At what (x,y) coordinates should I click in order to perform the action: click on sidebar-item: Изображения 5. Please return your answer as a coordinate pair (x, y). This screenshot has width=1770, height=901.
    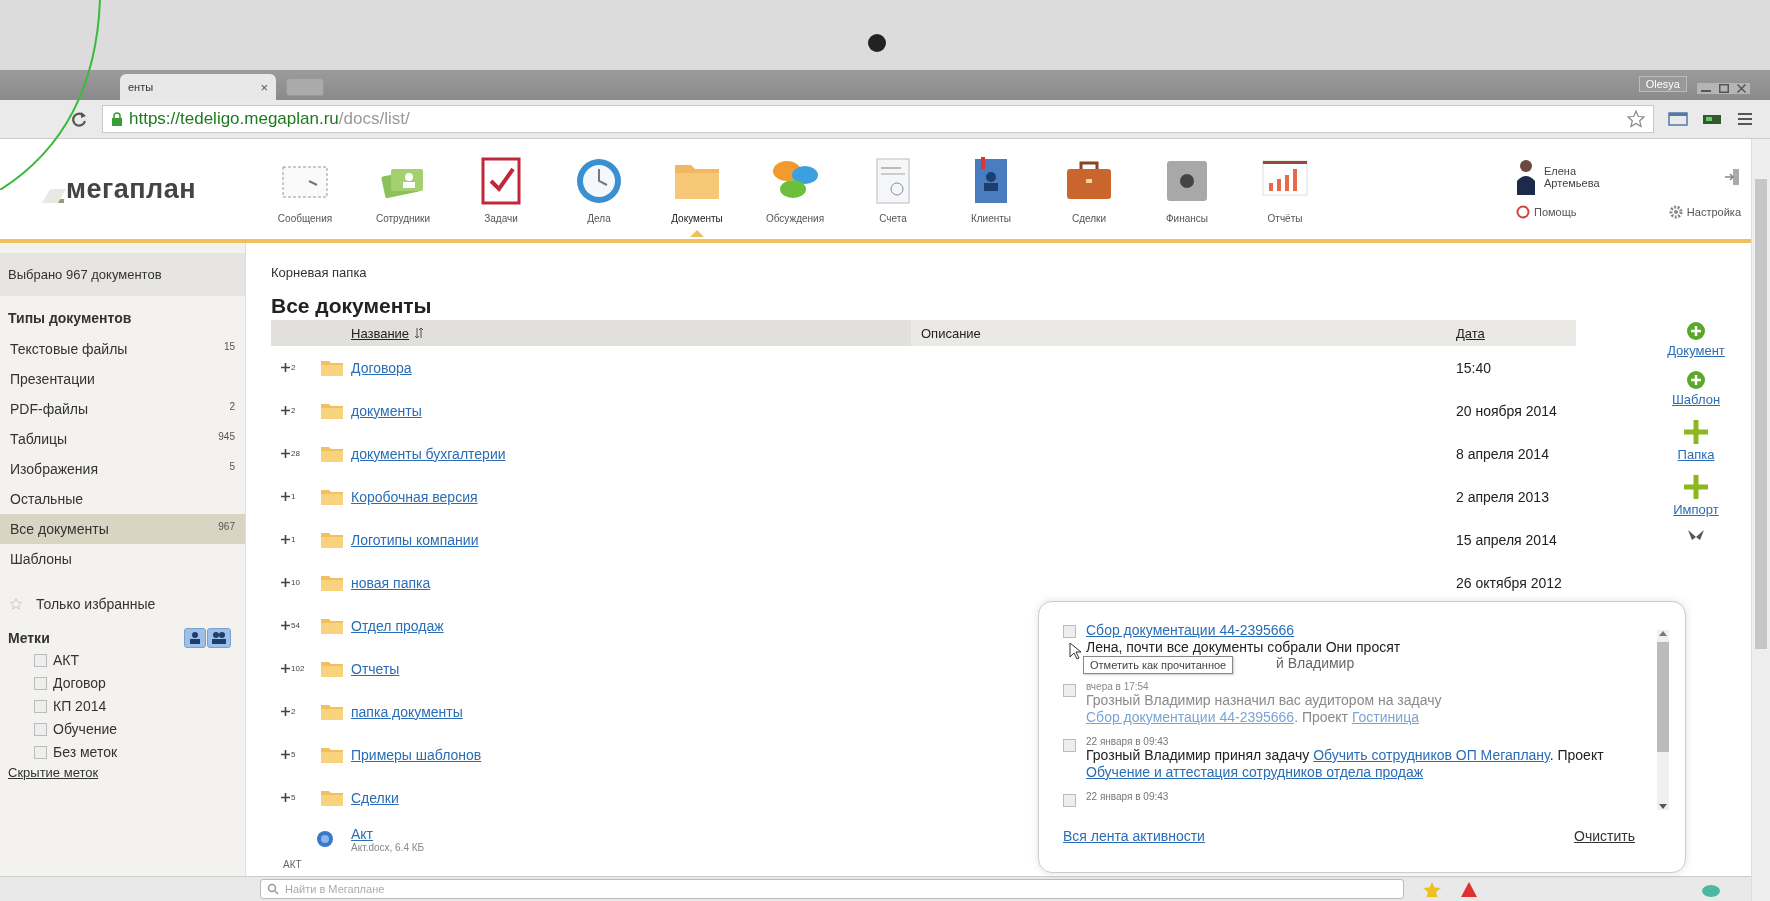
    Looking at the image, I should click on (122, 469).